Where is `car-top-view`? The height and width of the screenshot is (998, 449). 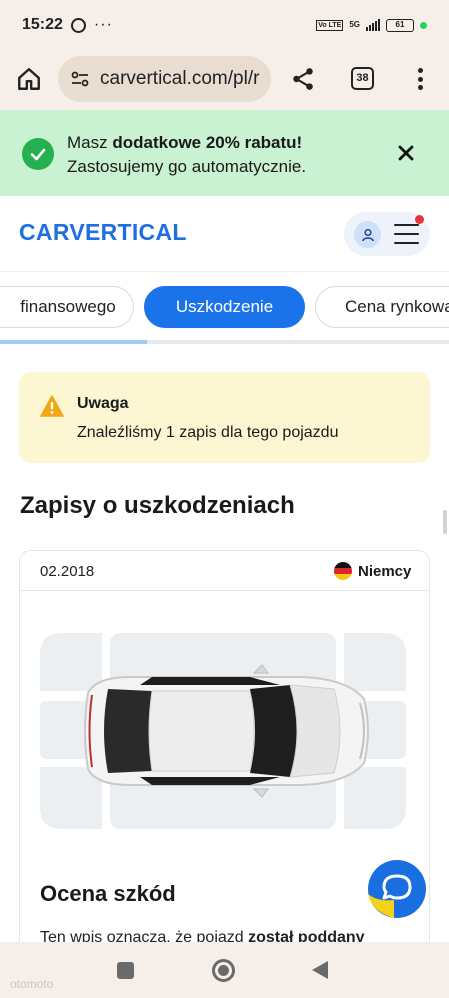
car-top-view is located at coordinates (226, 731).